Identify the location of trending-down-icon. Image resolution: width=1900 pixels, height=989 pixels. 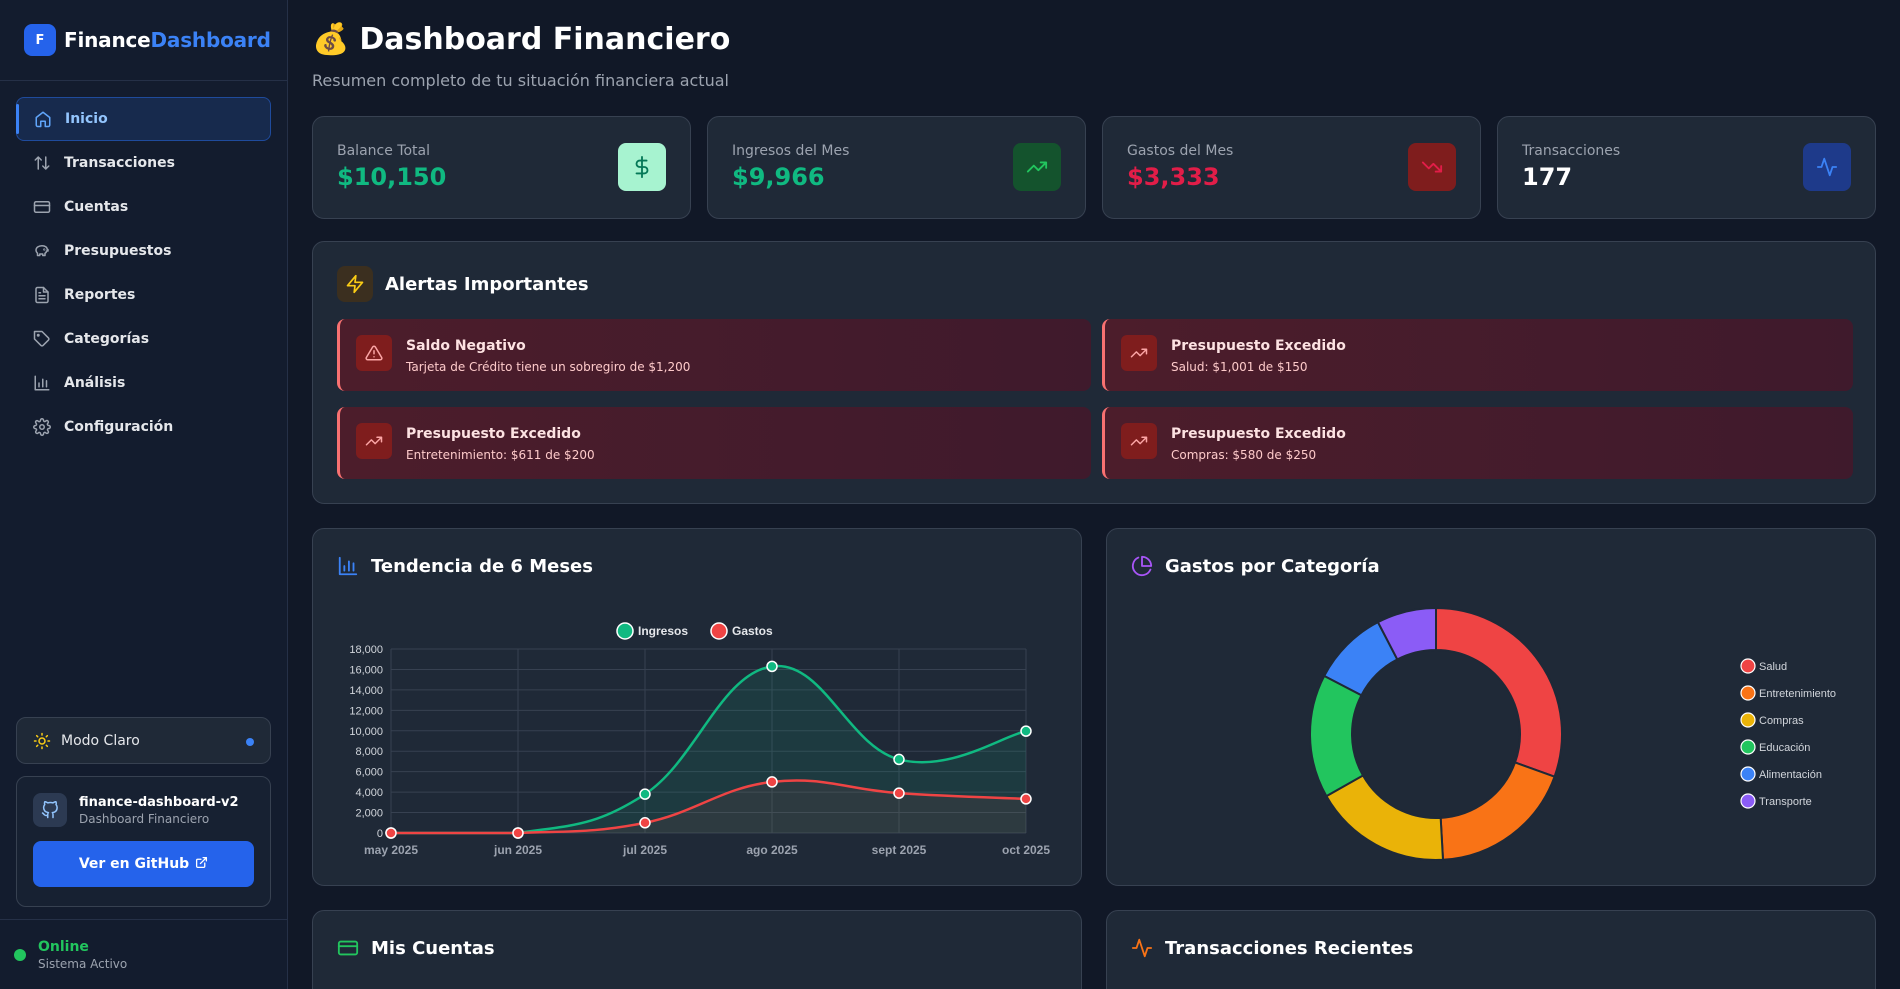
(1432, 167).